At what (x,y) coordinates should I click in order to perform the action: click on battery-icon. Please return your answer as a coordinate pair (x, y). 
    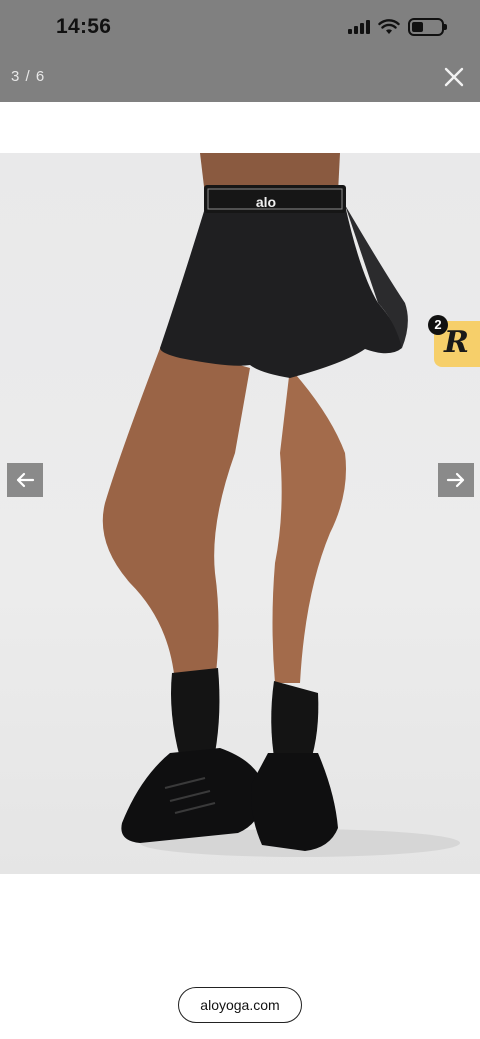
    Looking at the image, I should click on (427, 27).